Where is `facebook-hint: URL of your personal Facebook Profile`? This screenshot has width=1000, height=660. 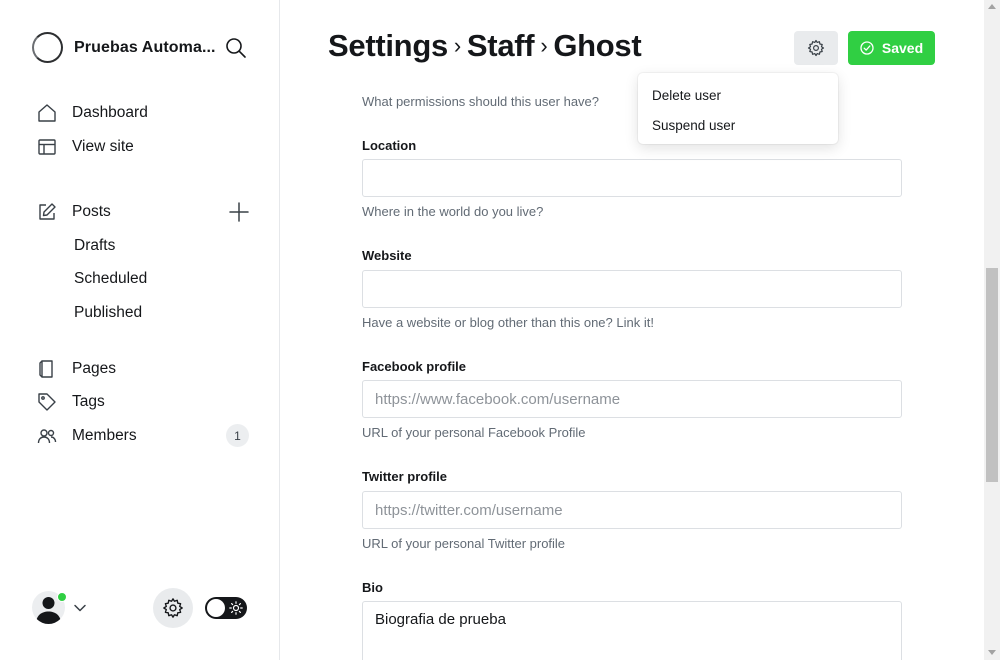 facebook-hint: URL of your personal Facebook Profile is located at coordinates (474, 432).